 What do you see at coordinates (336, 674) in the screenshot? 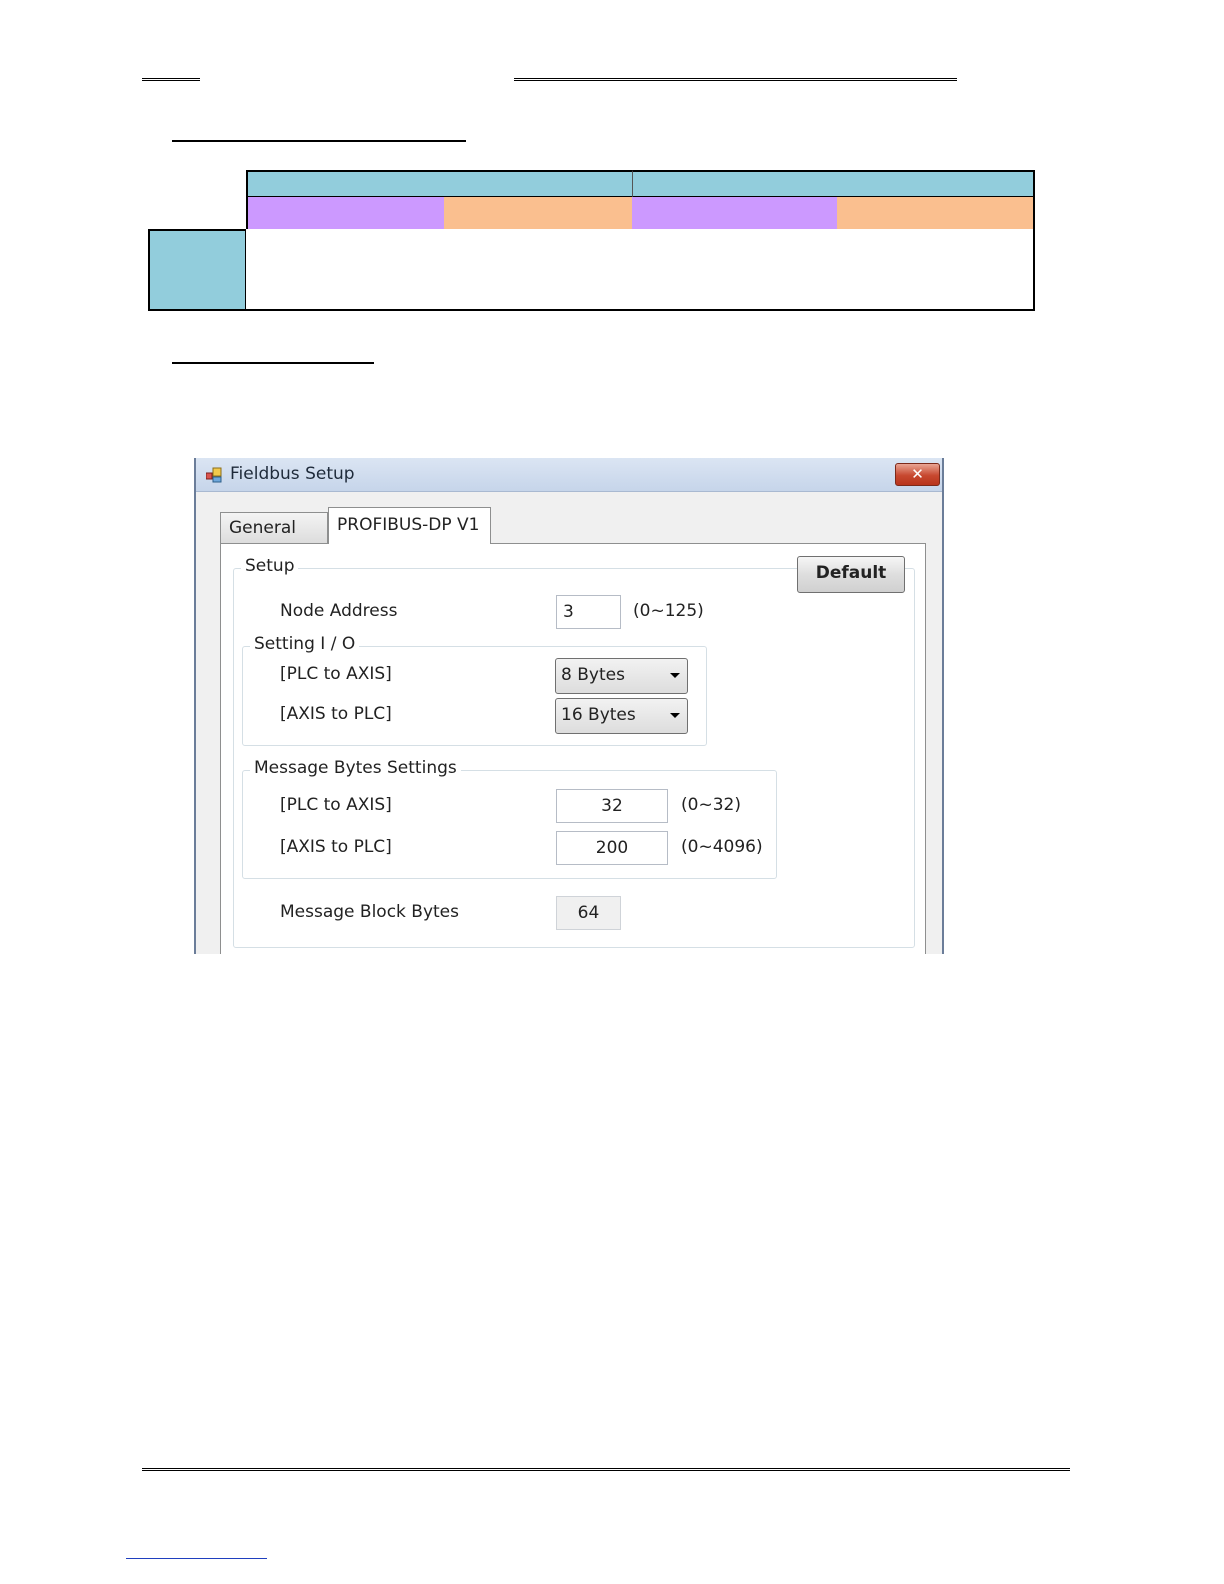
I see `io-plc-to-axis-label: [PLC to AXIS]` at bounding box center [336, 674].